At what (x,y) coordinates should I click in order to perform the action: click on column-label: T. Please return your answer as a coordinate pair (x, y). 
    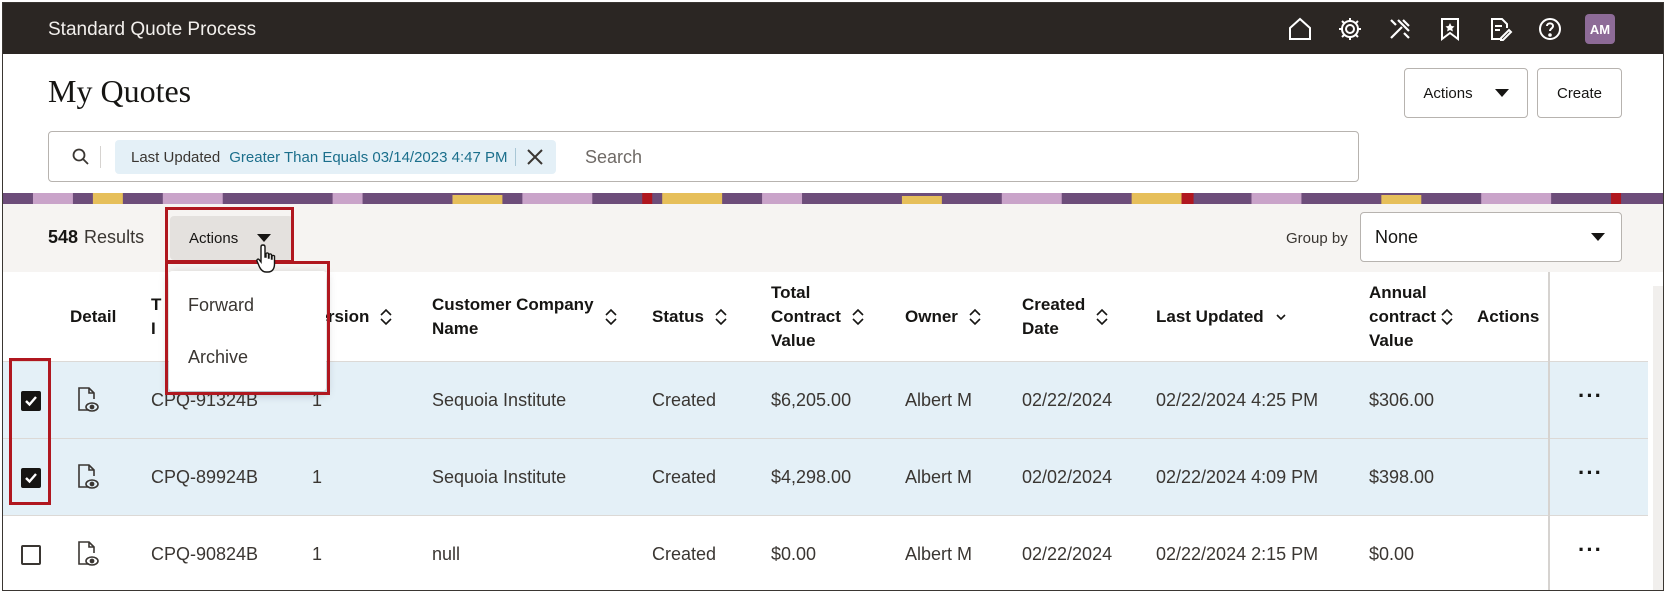
    Looking at the image, I should click on (156, 304).